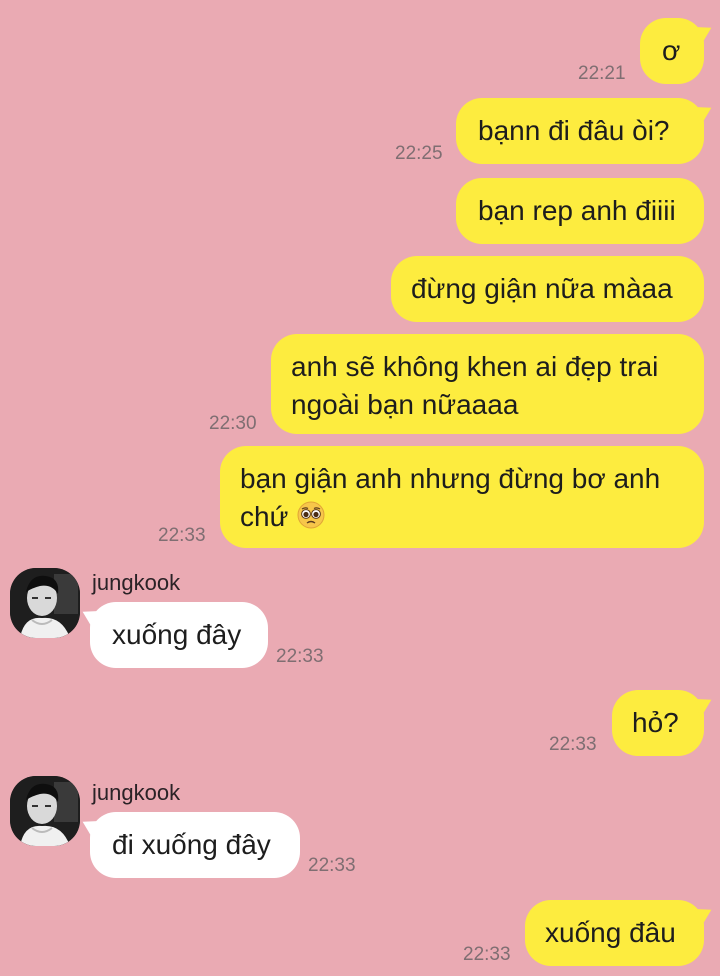 The image size is (720, 976). I want to click on incoming-message: xuống đây, so click(179, 635).